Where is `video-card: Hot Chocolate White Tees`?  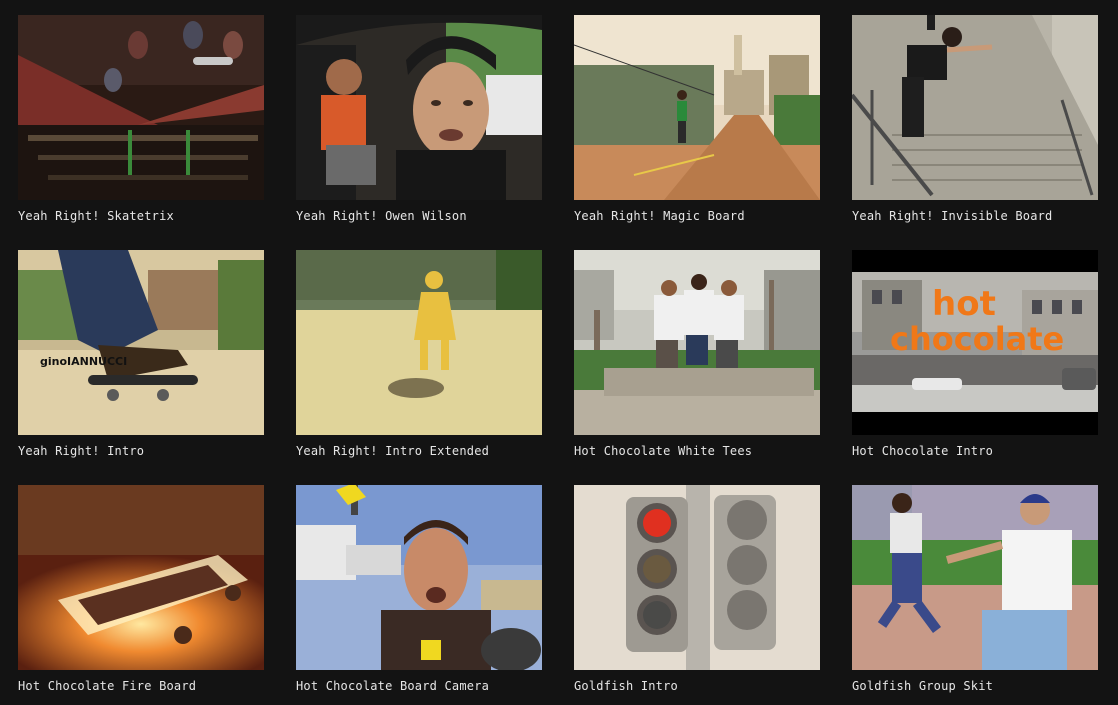 video-card: Hot Chocolate White Tees is located at coordinates (697, 354).